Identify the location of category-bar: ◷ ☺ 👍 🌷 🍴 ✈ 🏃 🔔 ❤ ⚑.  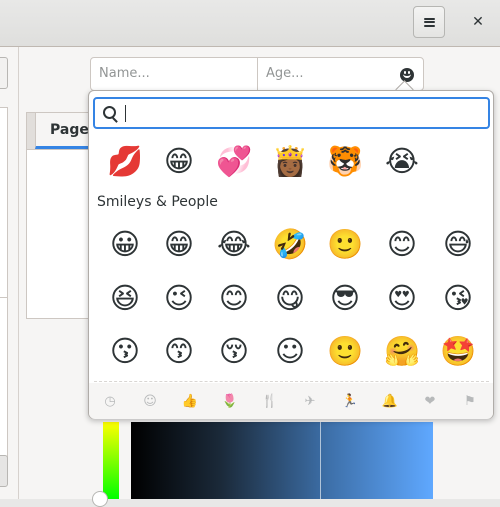
(291, 401).